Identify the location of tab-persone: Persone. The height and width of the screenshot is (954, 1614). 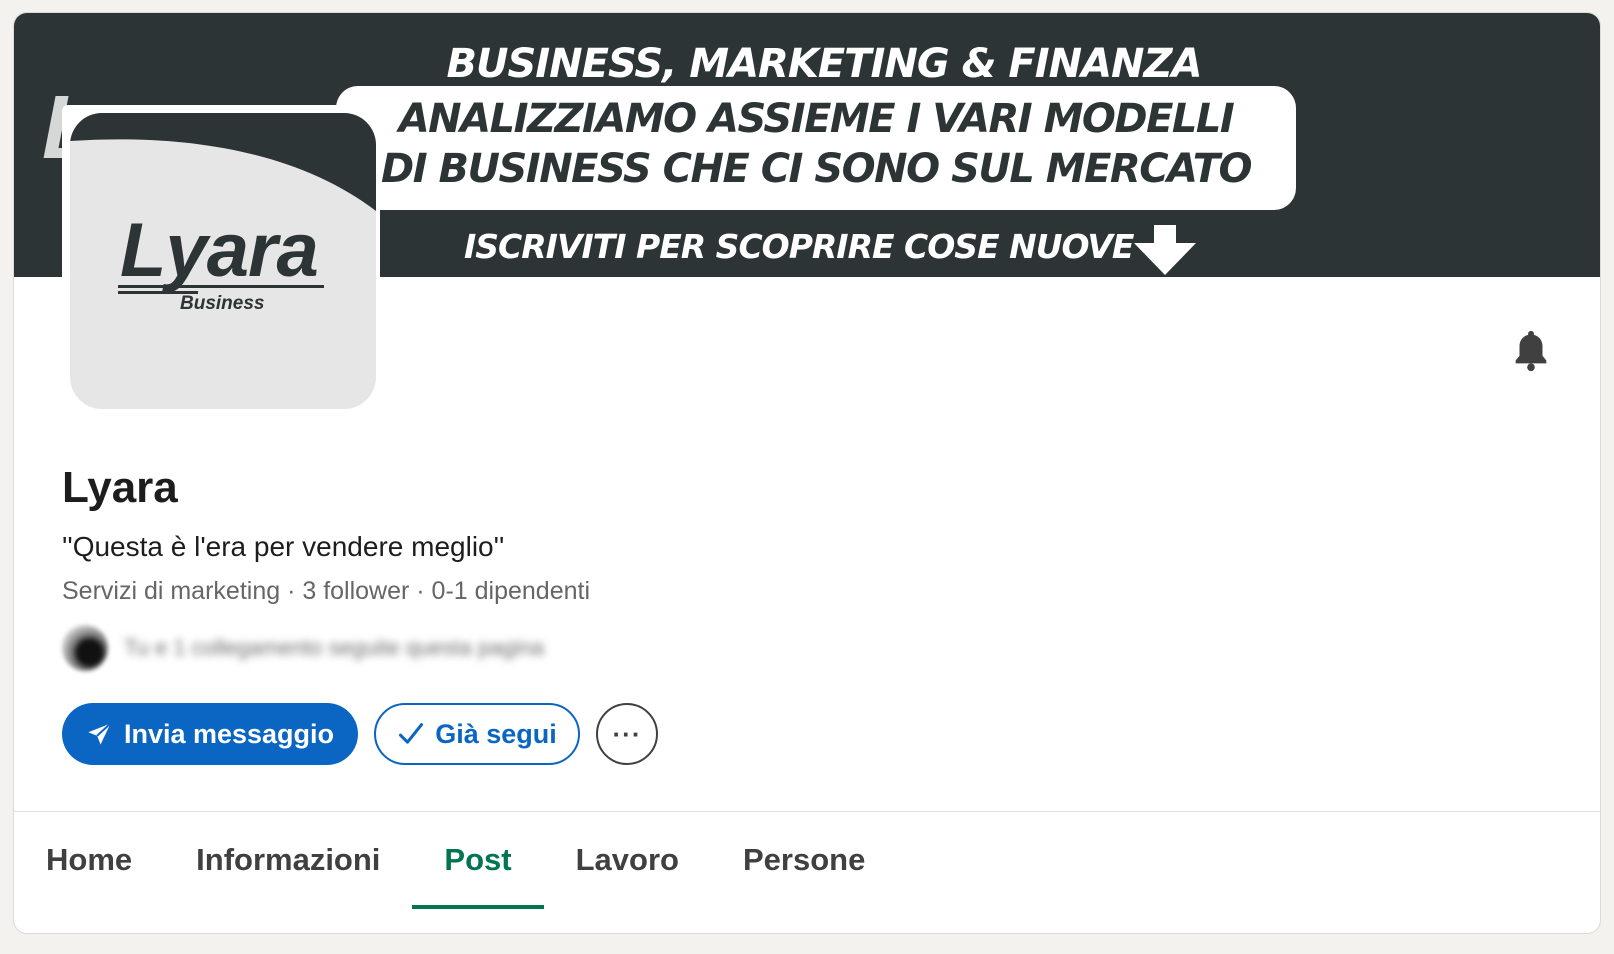
(804, 861).